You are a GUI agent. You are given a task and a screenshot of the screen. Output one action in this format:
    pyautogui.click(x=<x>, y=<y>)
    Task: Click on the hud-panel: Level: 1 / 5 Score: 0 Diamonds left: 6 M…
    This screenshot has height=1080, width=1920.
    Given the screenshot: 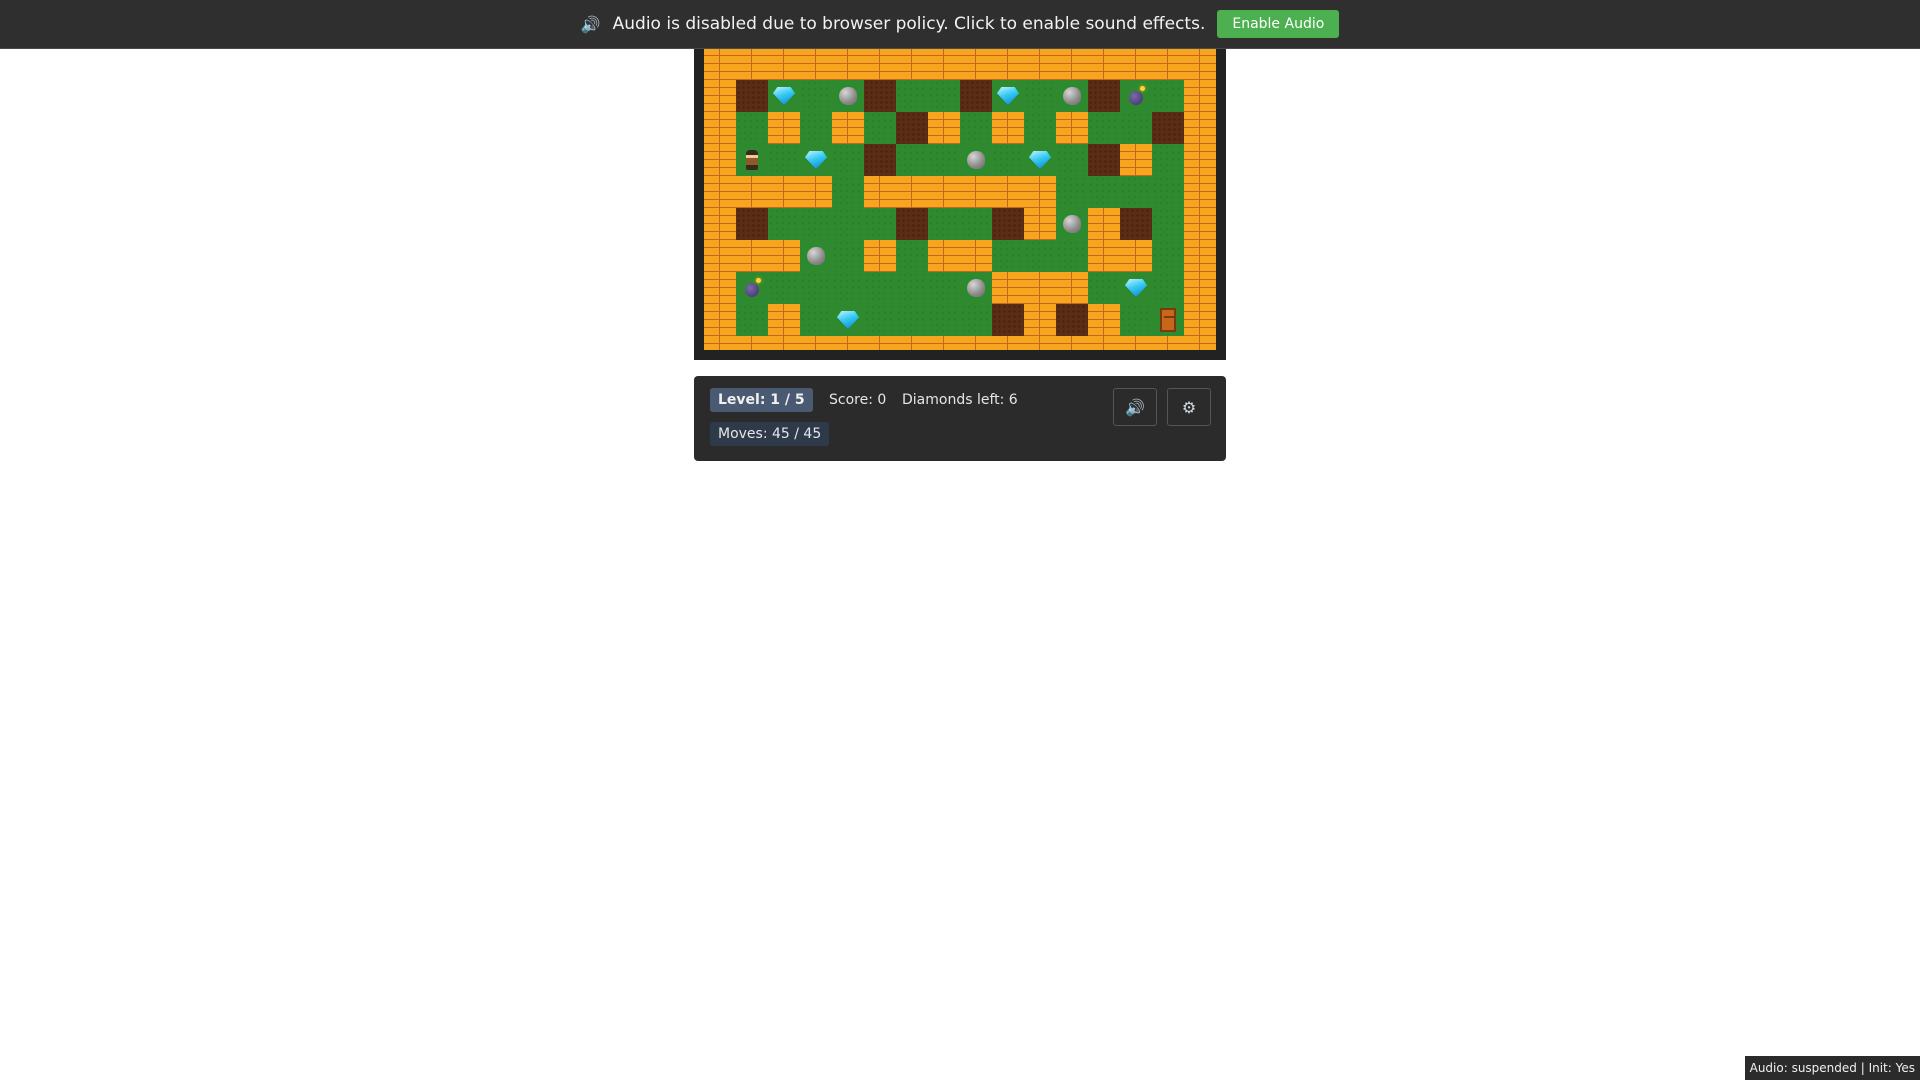 What is the action you would take?
    pyautogui.click(x=960, y=418)
    